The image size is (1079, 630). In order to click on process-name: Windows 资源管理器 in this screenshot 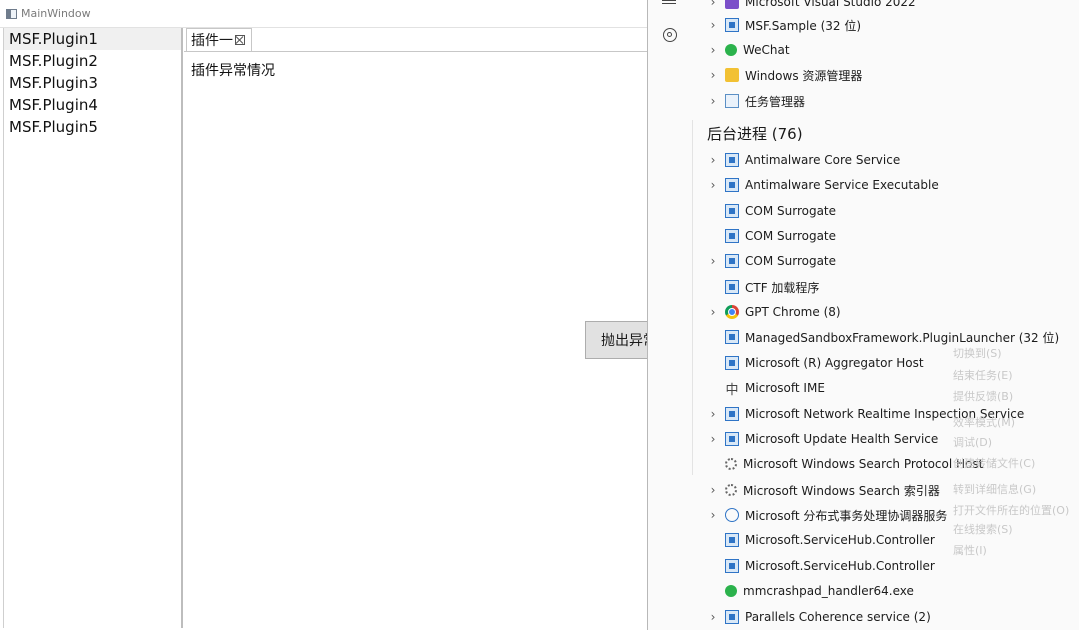, I will do `click(804, 75)`.